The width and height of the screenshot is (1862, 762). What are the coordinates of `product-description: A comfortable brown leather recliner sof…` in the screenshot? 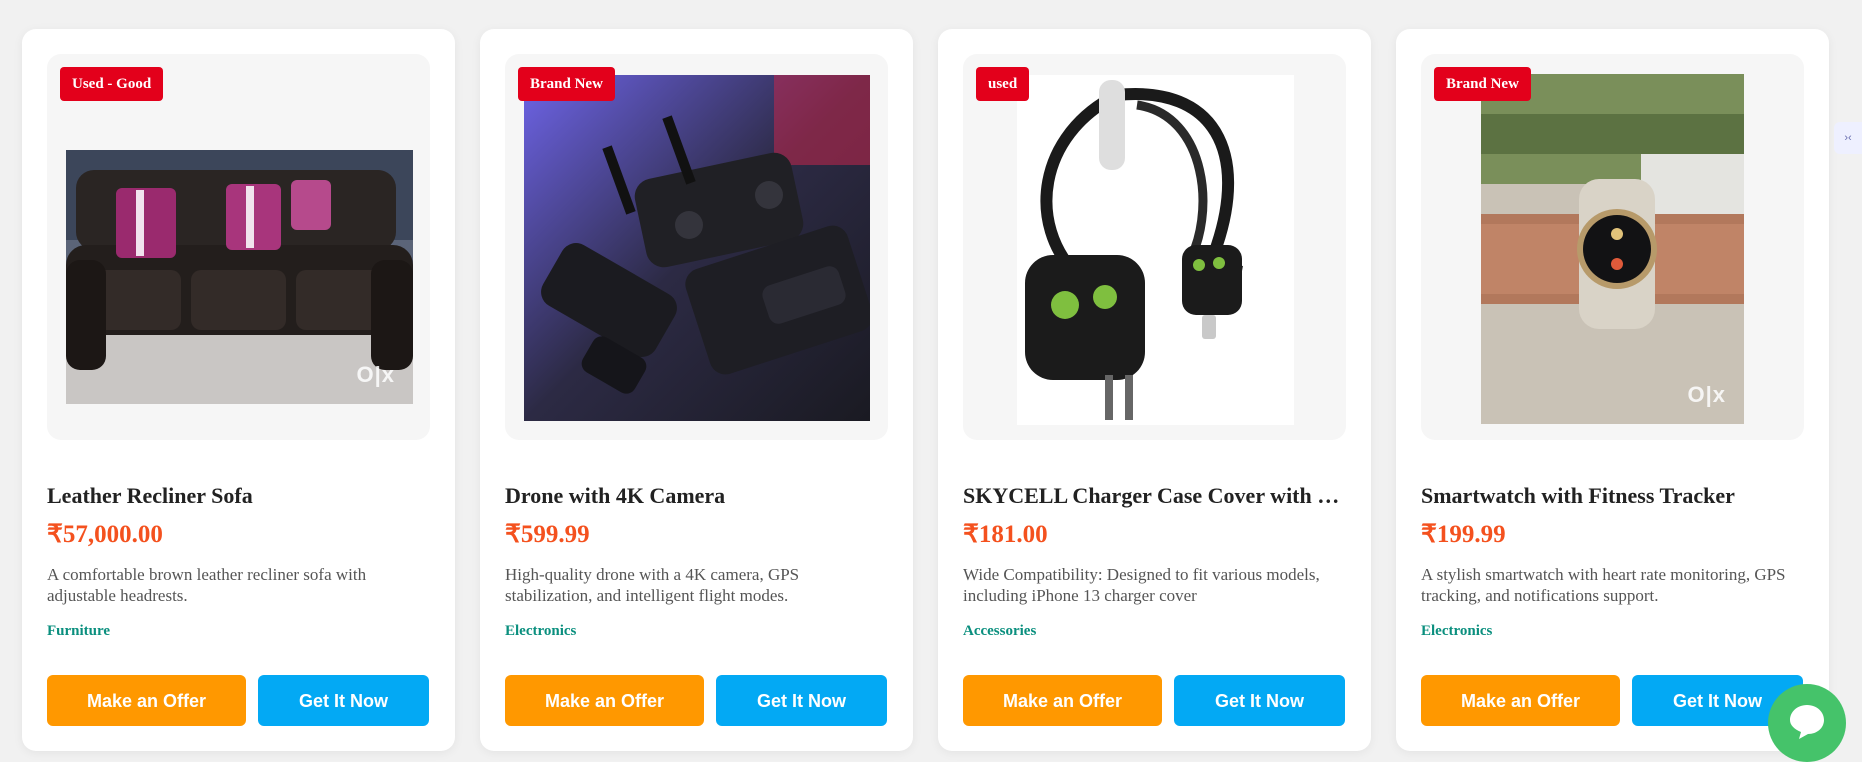 It's located at (207, 585).